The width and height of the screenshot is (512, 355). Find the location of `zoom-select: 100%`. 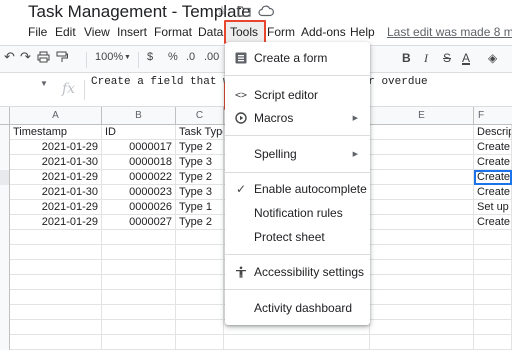

zoom-select: 100% is located at coordinates (109, 57).